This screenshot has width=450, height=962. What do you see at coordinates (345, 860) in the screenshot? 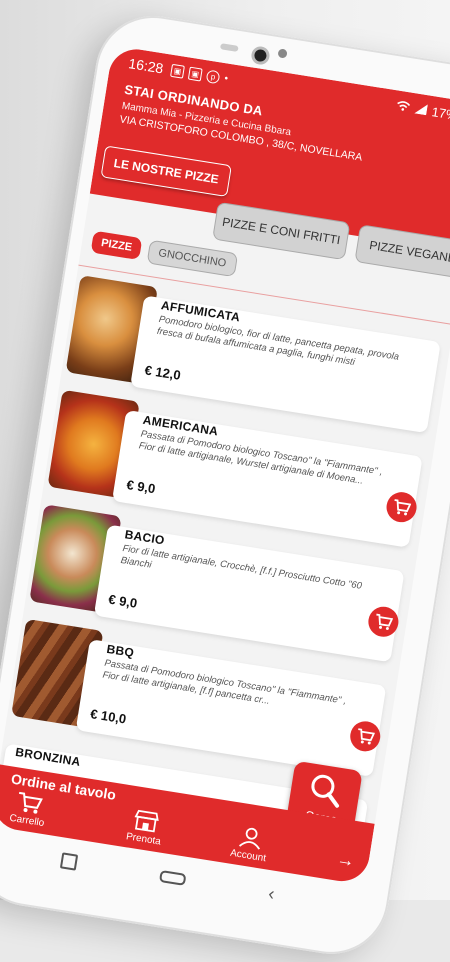
I see `arrow-right-icon: →` at bounding box center [345, 860].